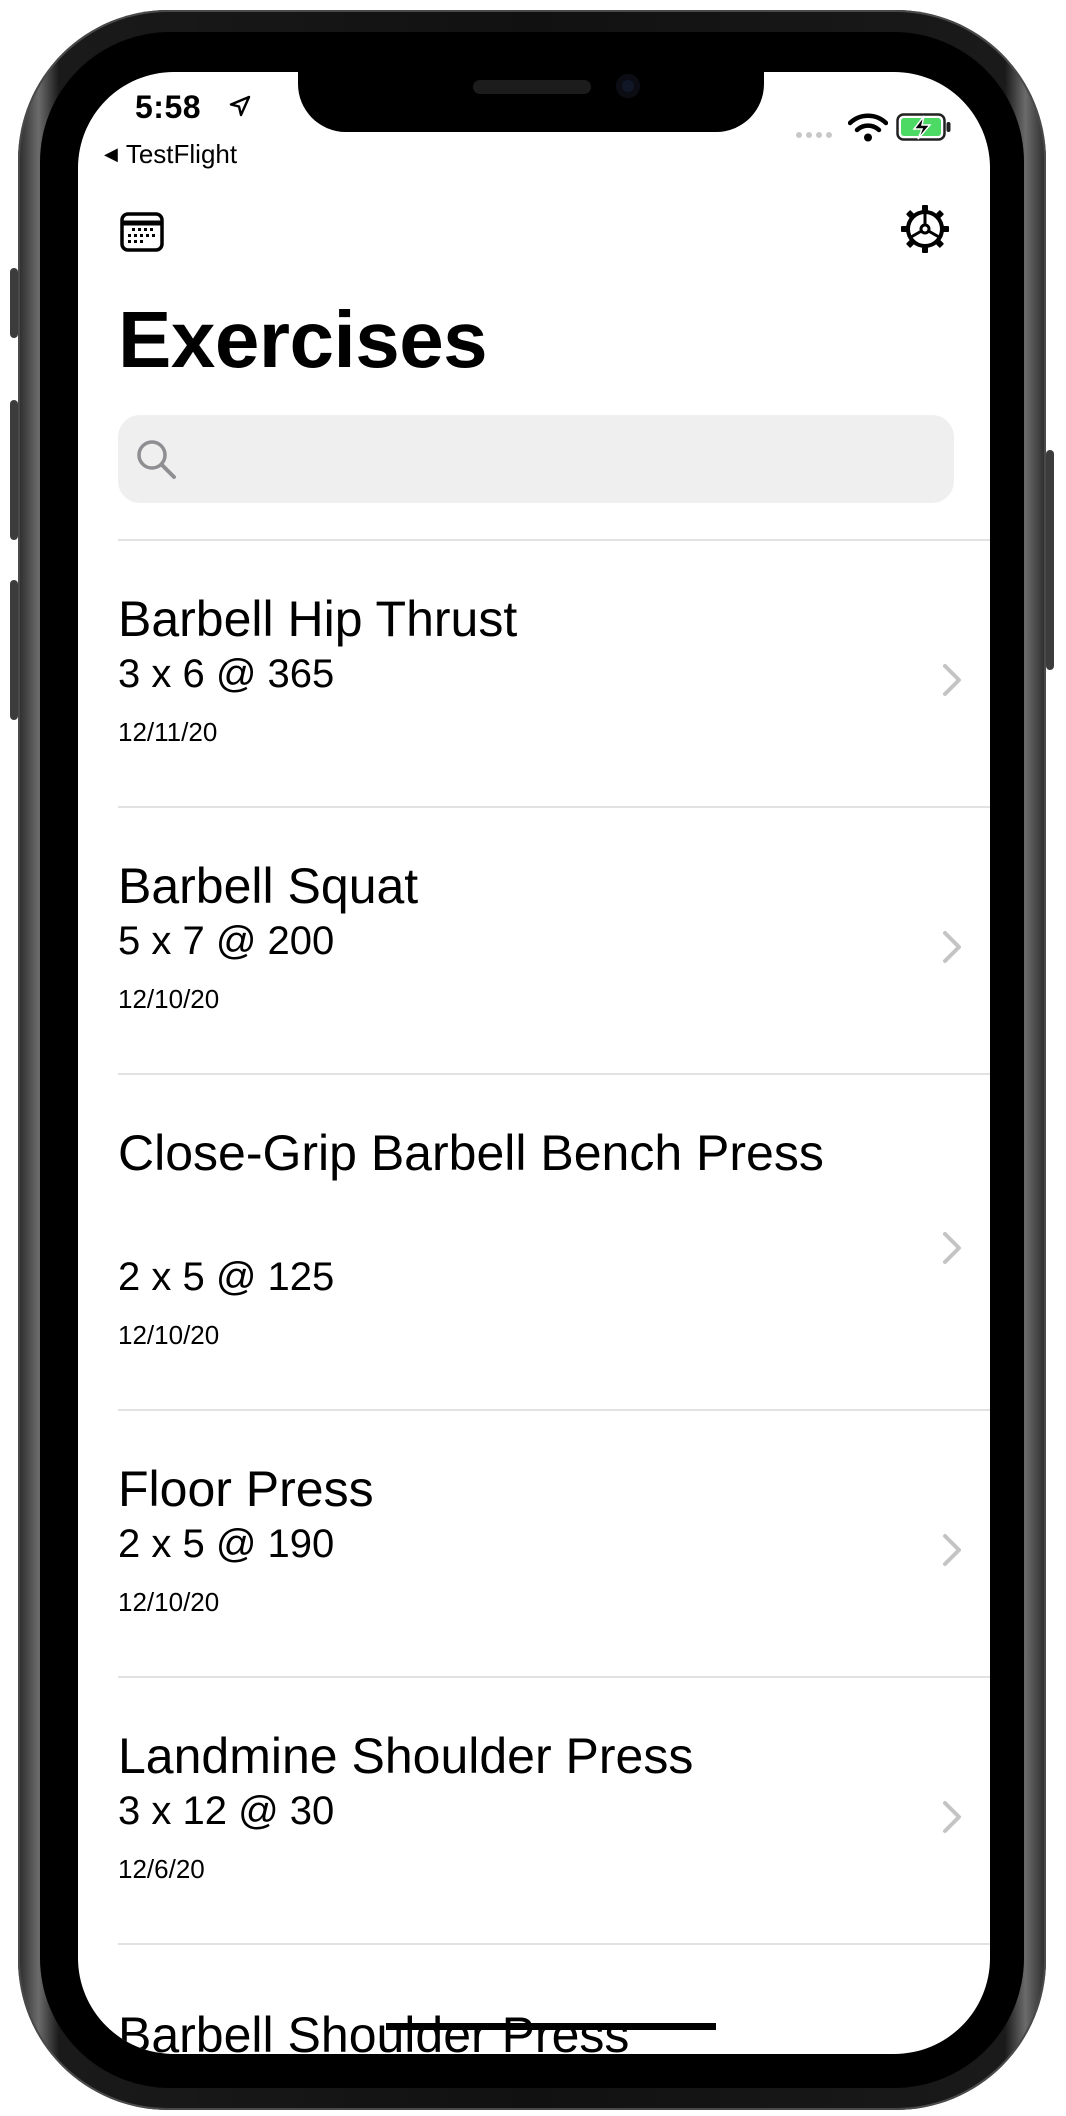 This screenshot has width=1066, height=2116. What do you see at coordinates (1050, 560) in the screenshot?
I see `power-button` at bounding box center [1050, 560].